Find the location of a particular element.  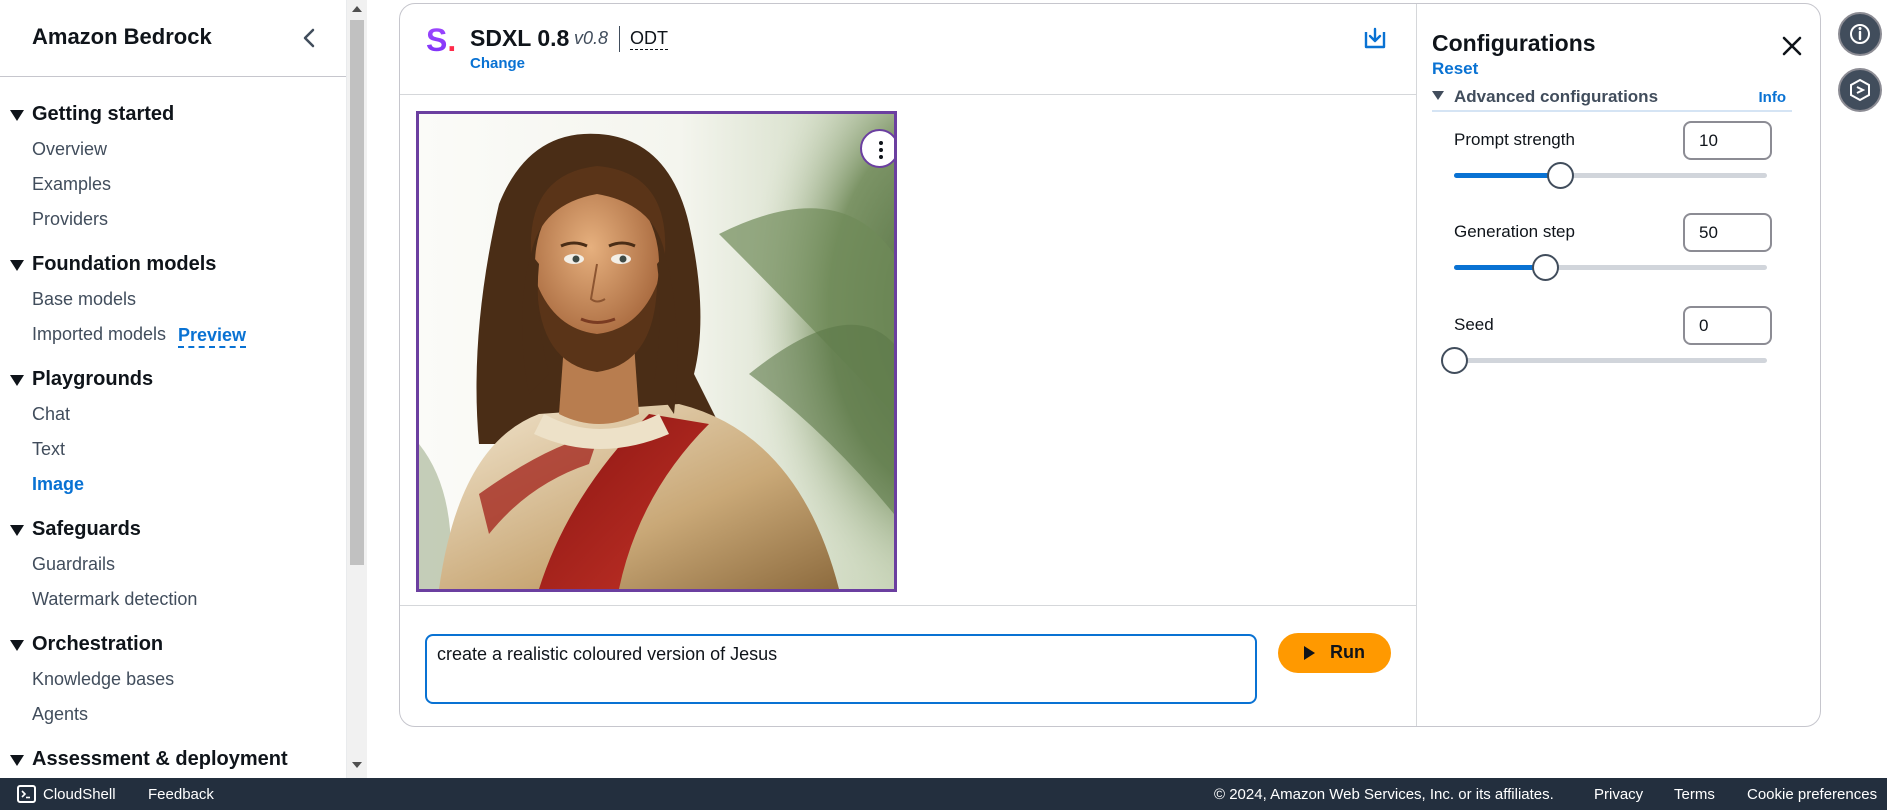

sidebar-item-label: Base models is located at coordinates (84, 299).